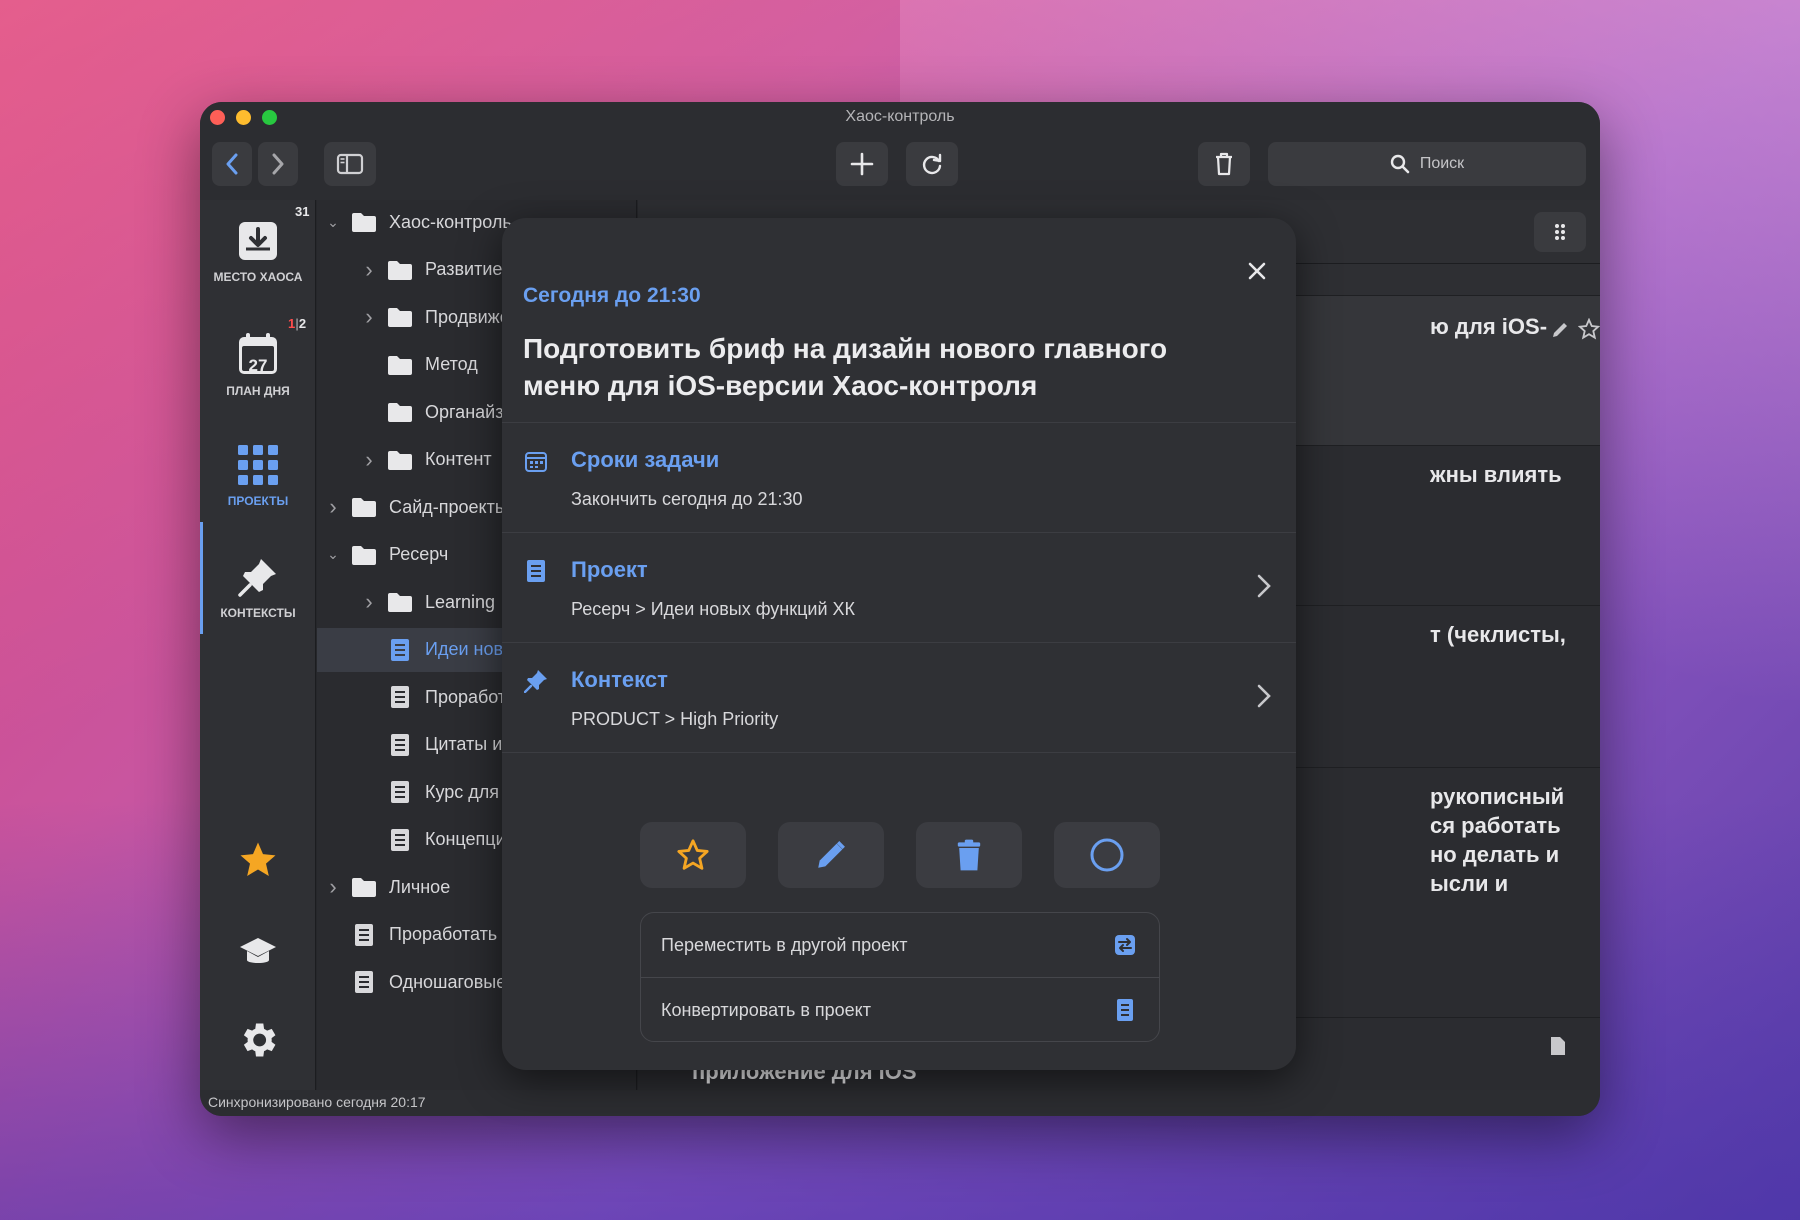 This screenshot has width=1800, height=1220. Describe the element at coordinates (464, 269) in the screenshot. I see `tree-item-label: Развитие` at that location.